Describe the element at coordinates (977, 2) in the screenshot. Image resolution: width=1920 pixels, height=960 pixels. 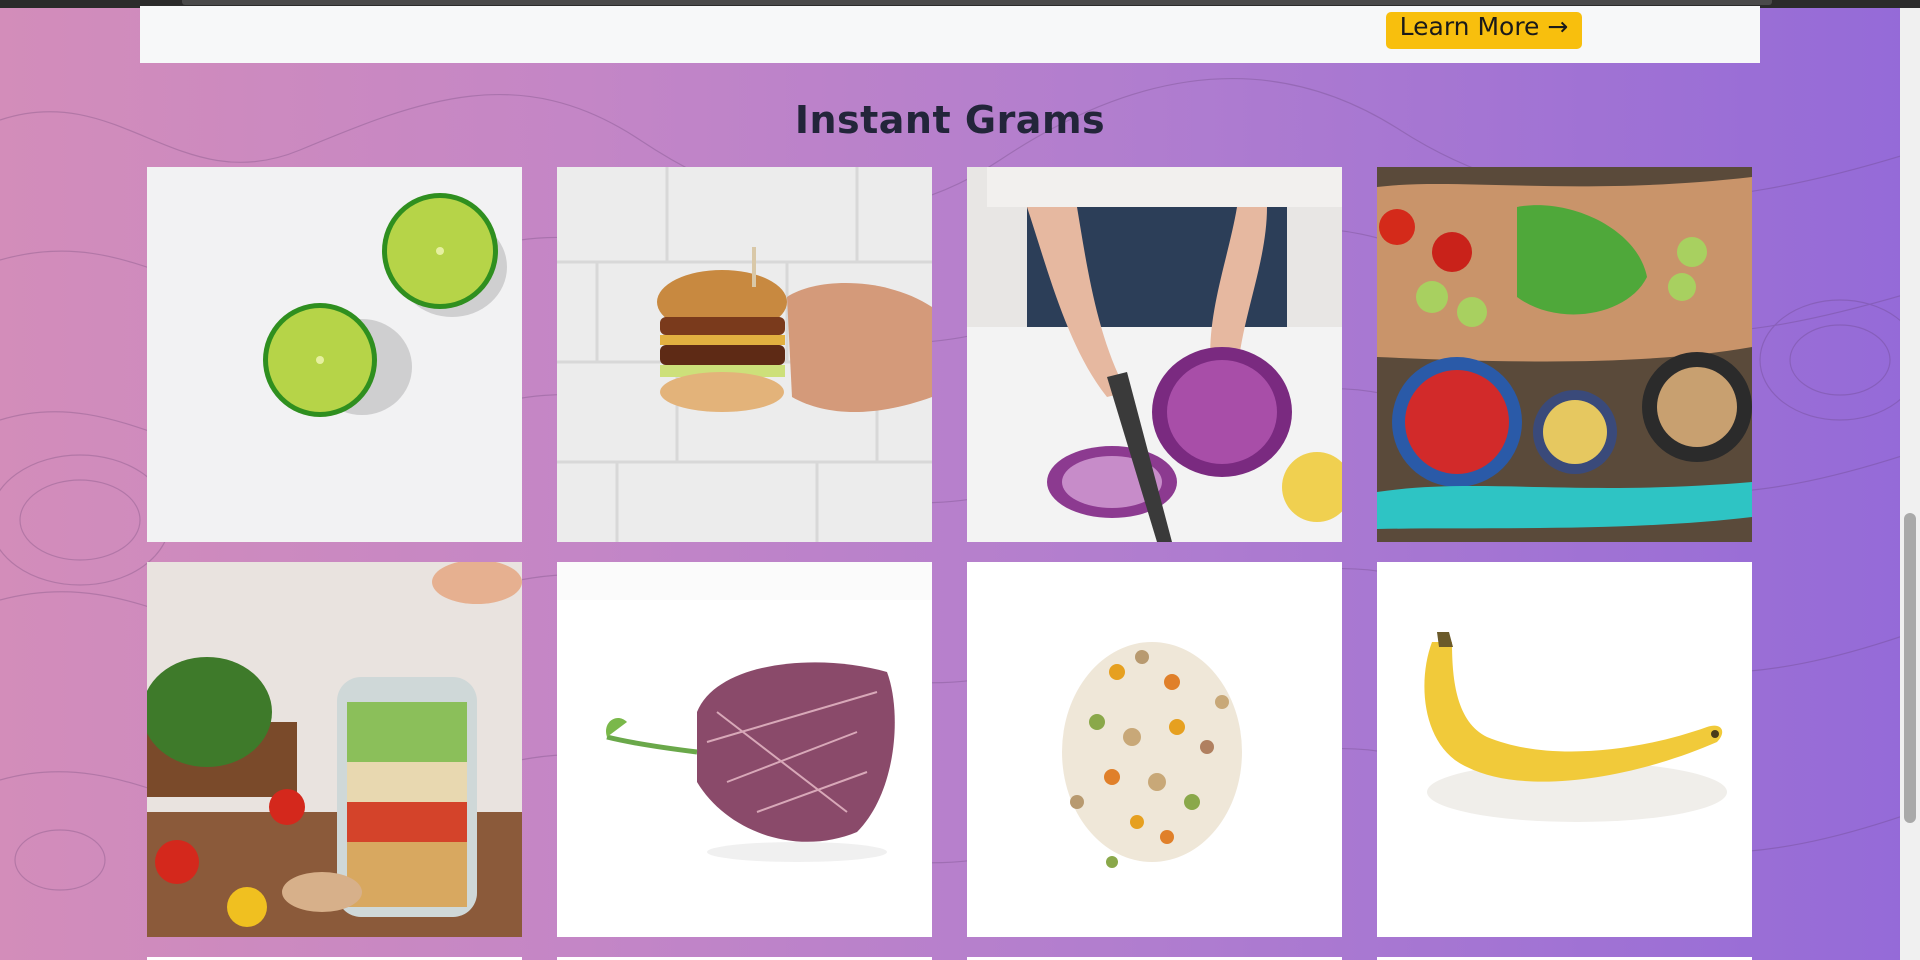
I see `browser-frame-edge` at that location.